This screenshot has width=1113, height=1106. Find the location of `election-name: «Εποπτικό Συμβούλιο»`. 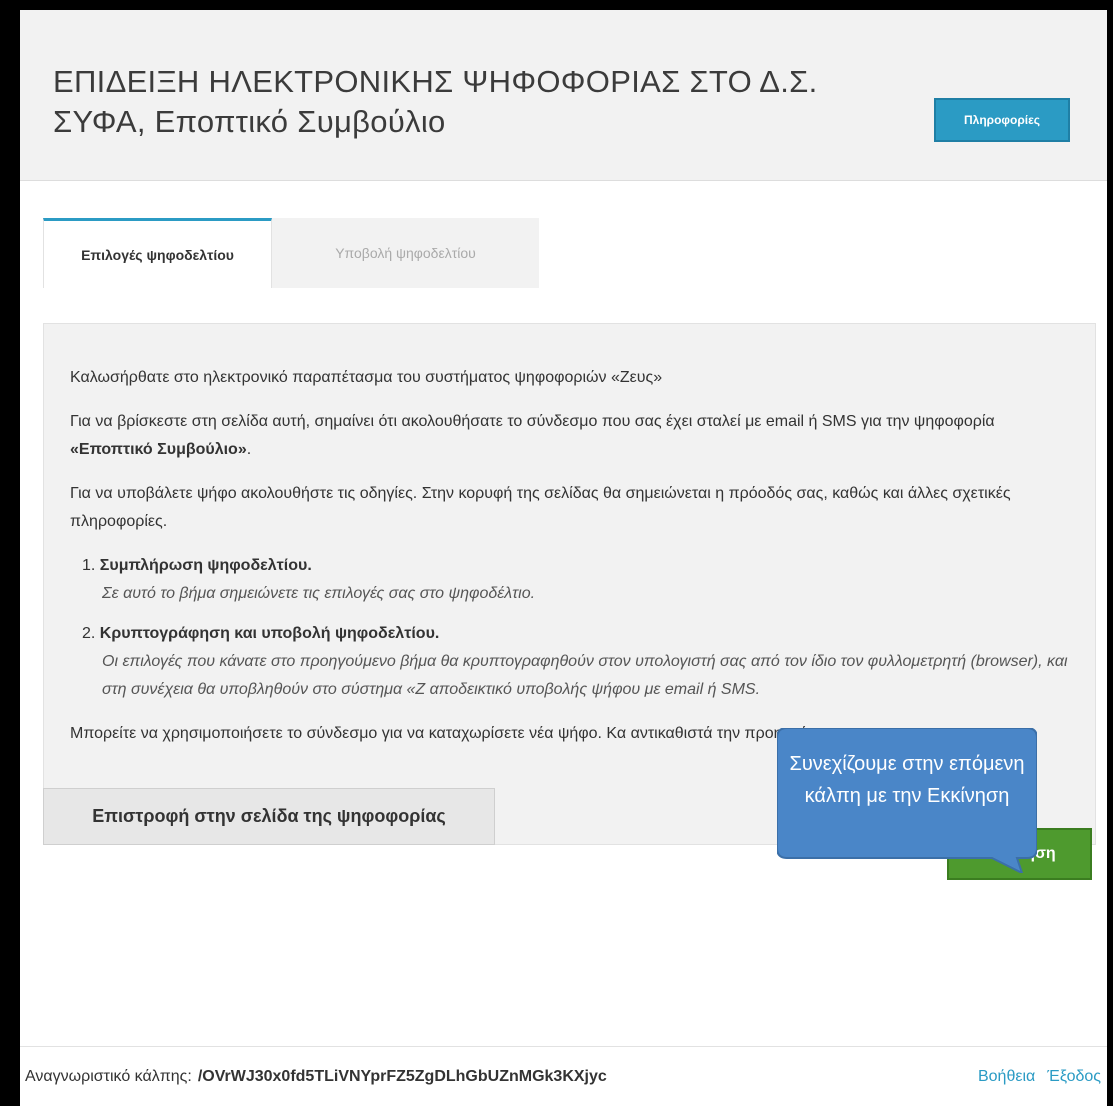

election-name: «Εποπτικό Συμβούλιο» is located at coordinates (158, 449).